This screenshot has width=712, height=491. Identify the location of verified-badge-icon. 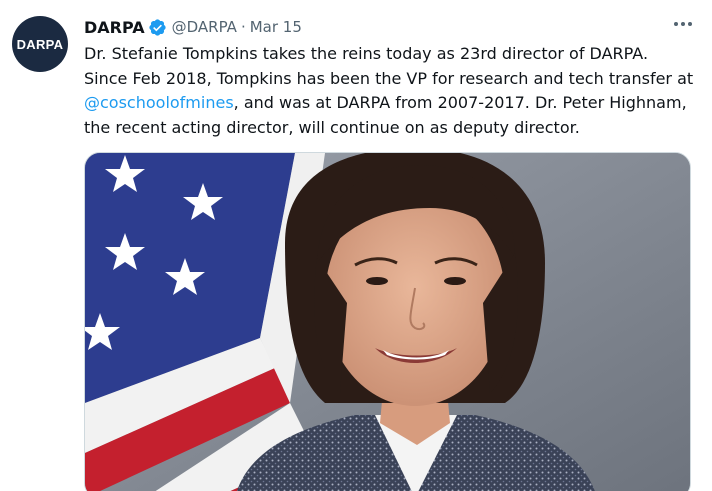
(157, 27).